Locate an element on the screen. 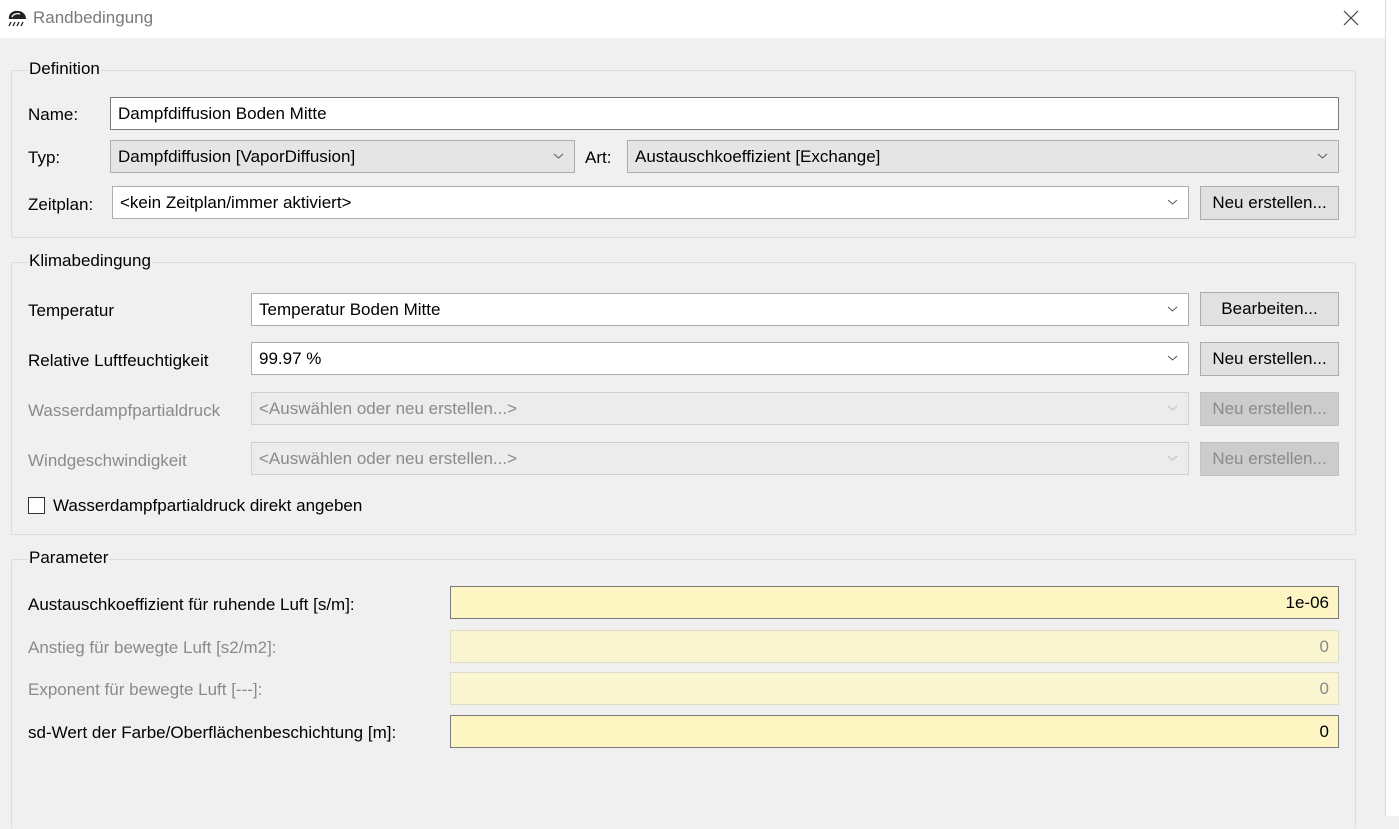 Image resolution: width=1399 pixels, height=829 pixels. climate-group-title: Klimabedingung is located at coordinates (90, 261).